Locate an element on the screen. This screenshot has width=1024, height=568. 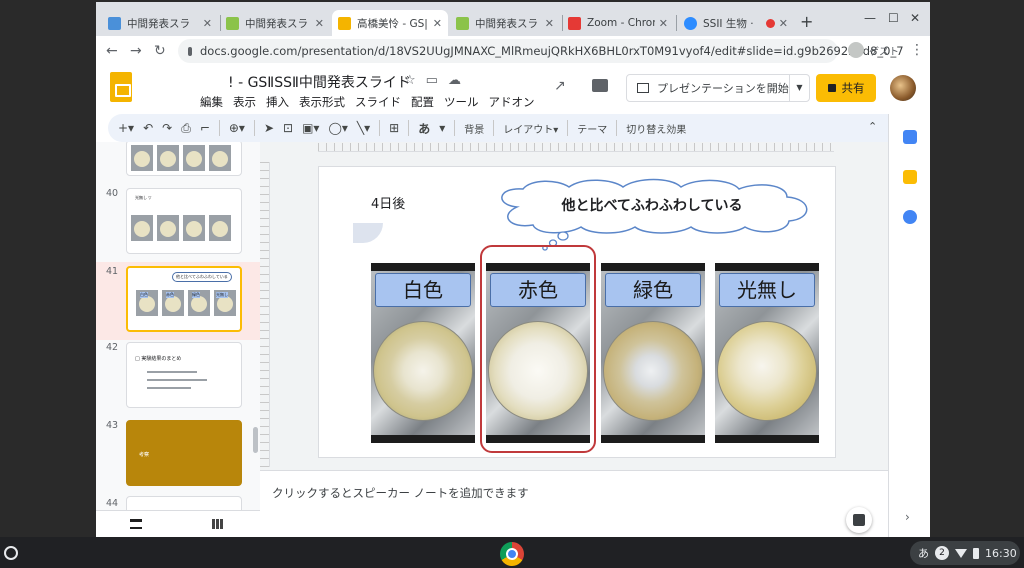
back-button: ← is located at coordinates (112, 51).